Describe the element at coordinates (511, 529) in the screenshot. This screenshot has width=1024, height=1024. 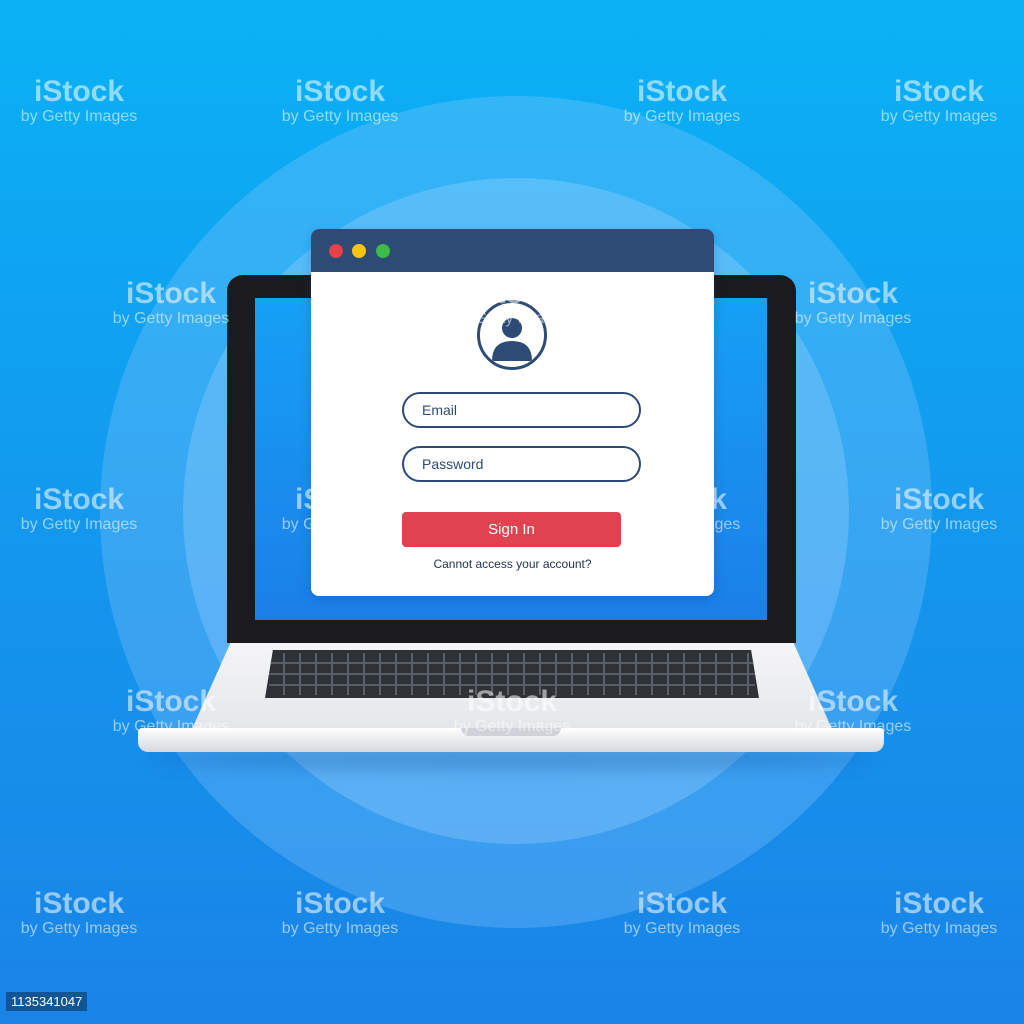
I see `sign-in-button: Sign In` at that location.